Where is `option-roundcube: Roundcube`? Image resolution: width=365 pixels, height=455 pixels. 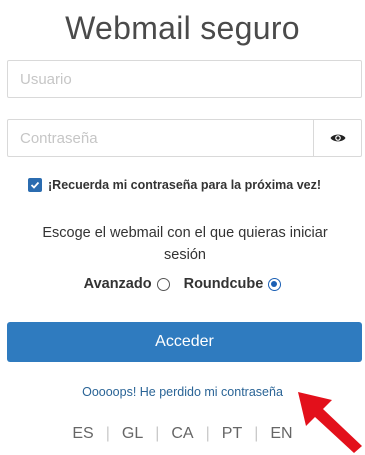
option-roundcube: Roundcube is located at coordinates (233, 284).